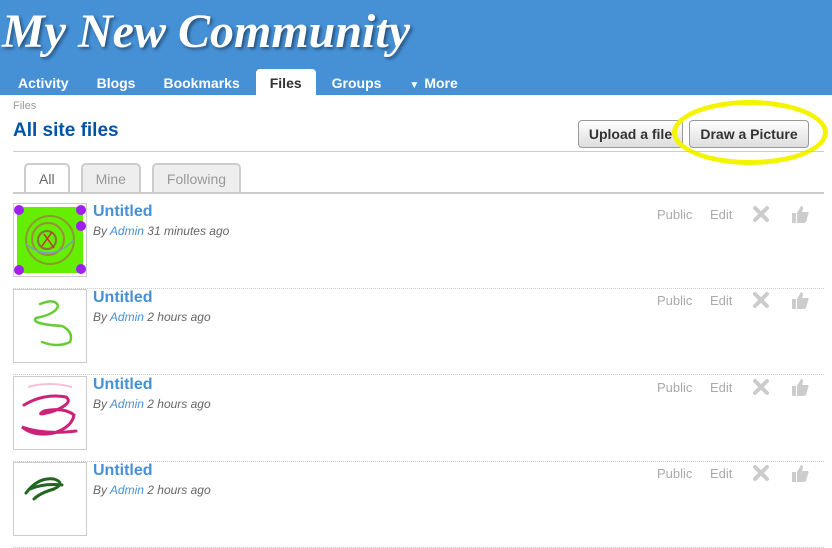  Describe the element at coordinates (418, 193) in the screenshot. I see `tabs-divider` at that location.